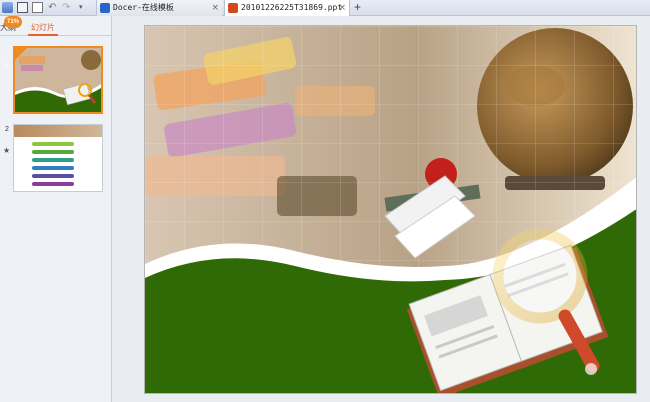  What do you see at coordinates (22, 7) in the screenshot?
I see `print-icon` at bounding box center [22, 7].